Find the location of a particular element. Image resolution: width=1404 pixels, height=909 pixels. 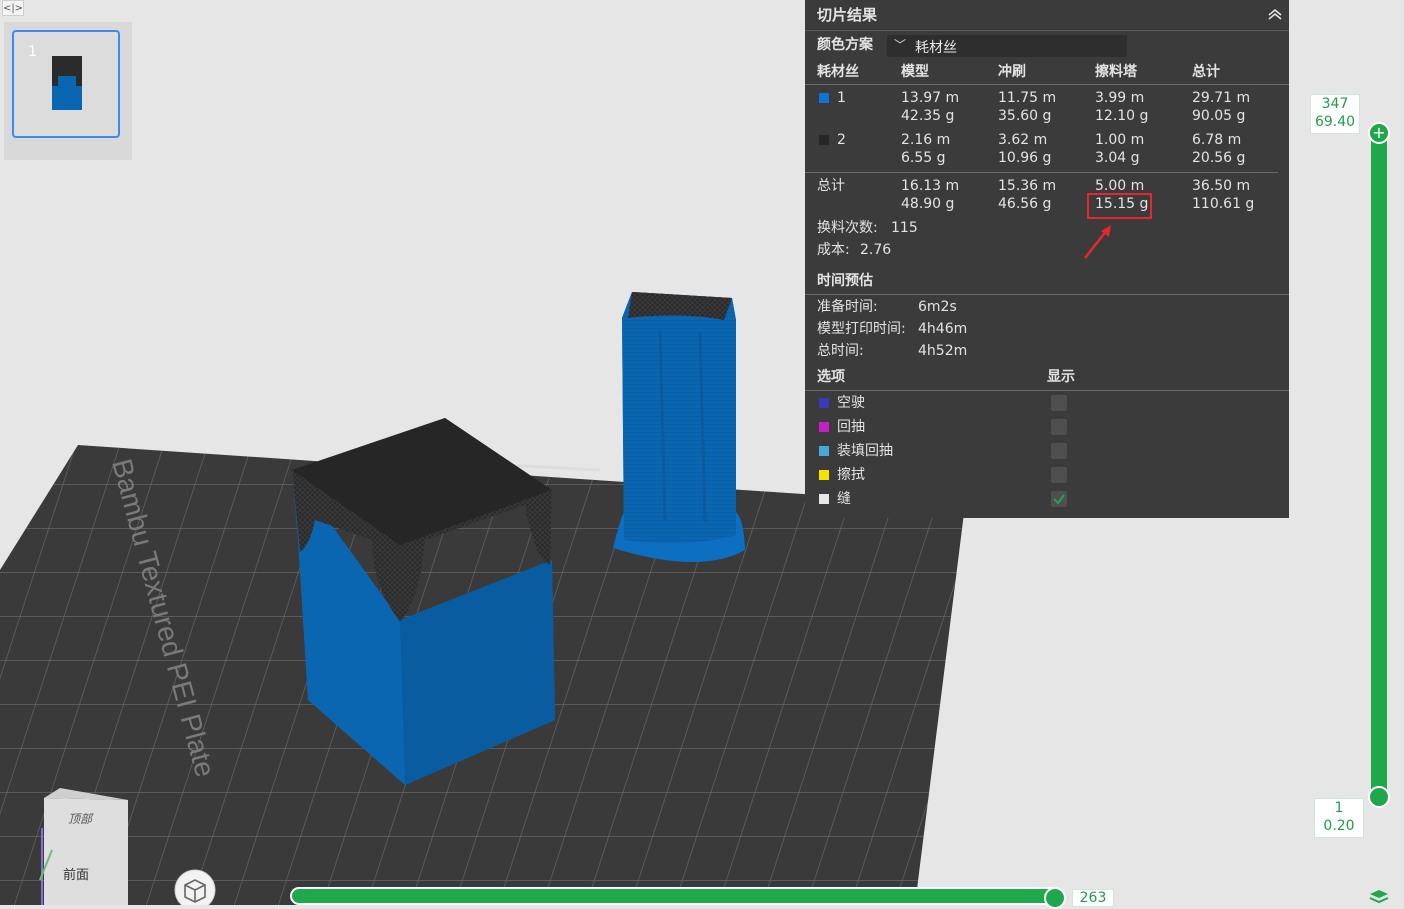

top-layer-number: 347 is located at coordinates (1335, 104).